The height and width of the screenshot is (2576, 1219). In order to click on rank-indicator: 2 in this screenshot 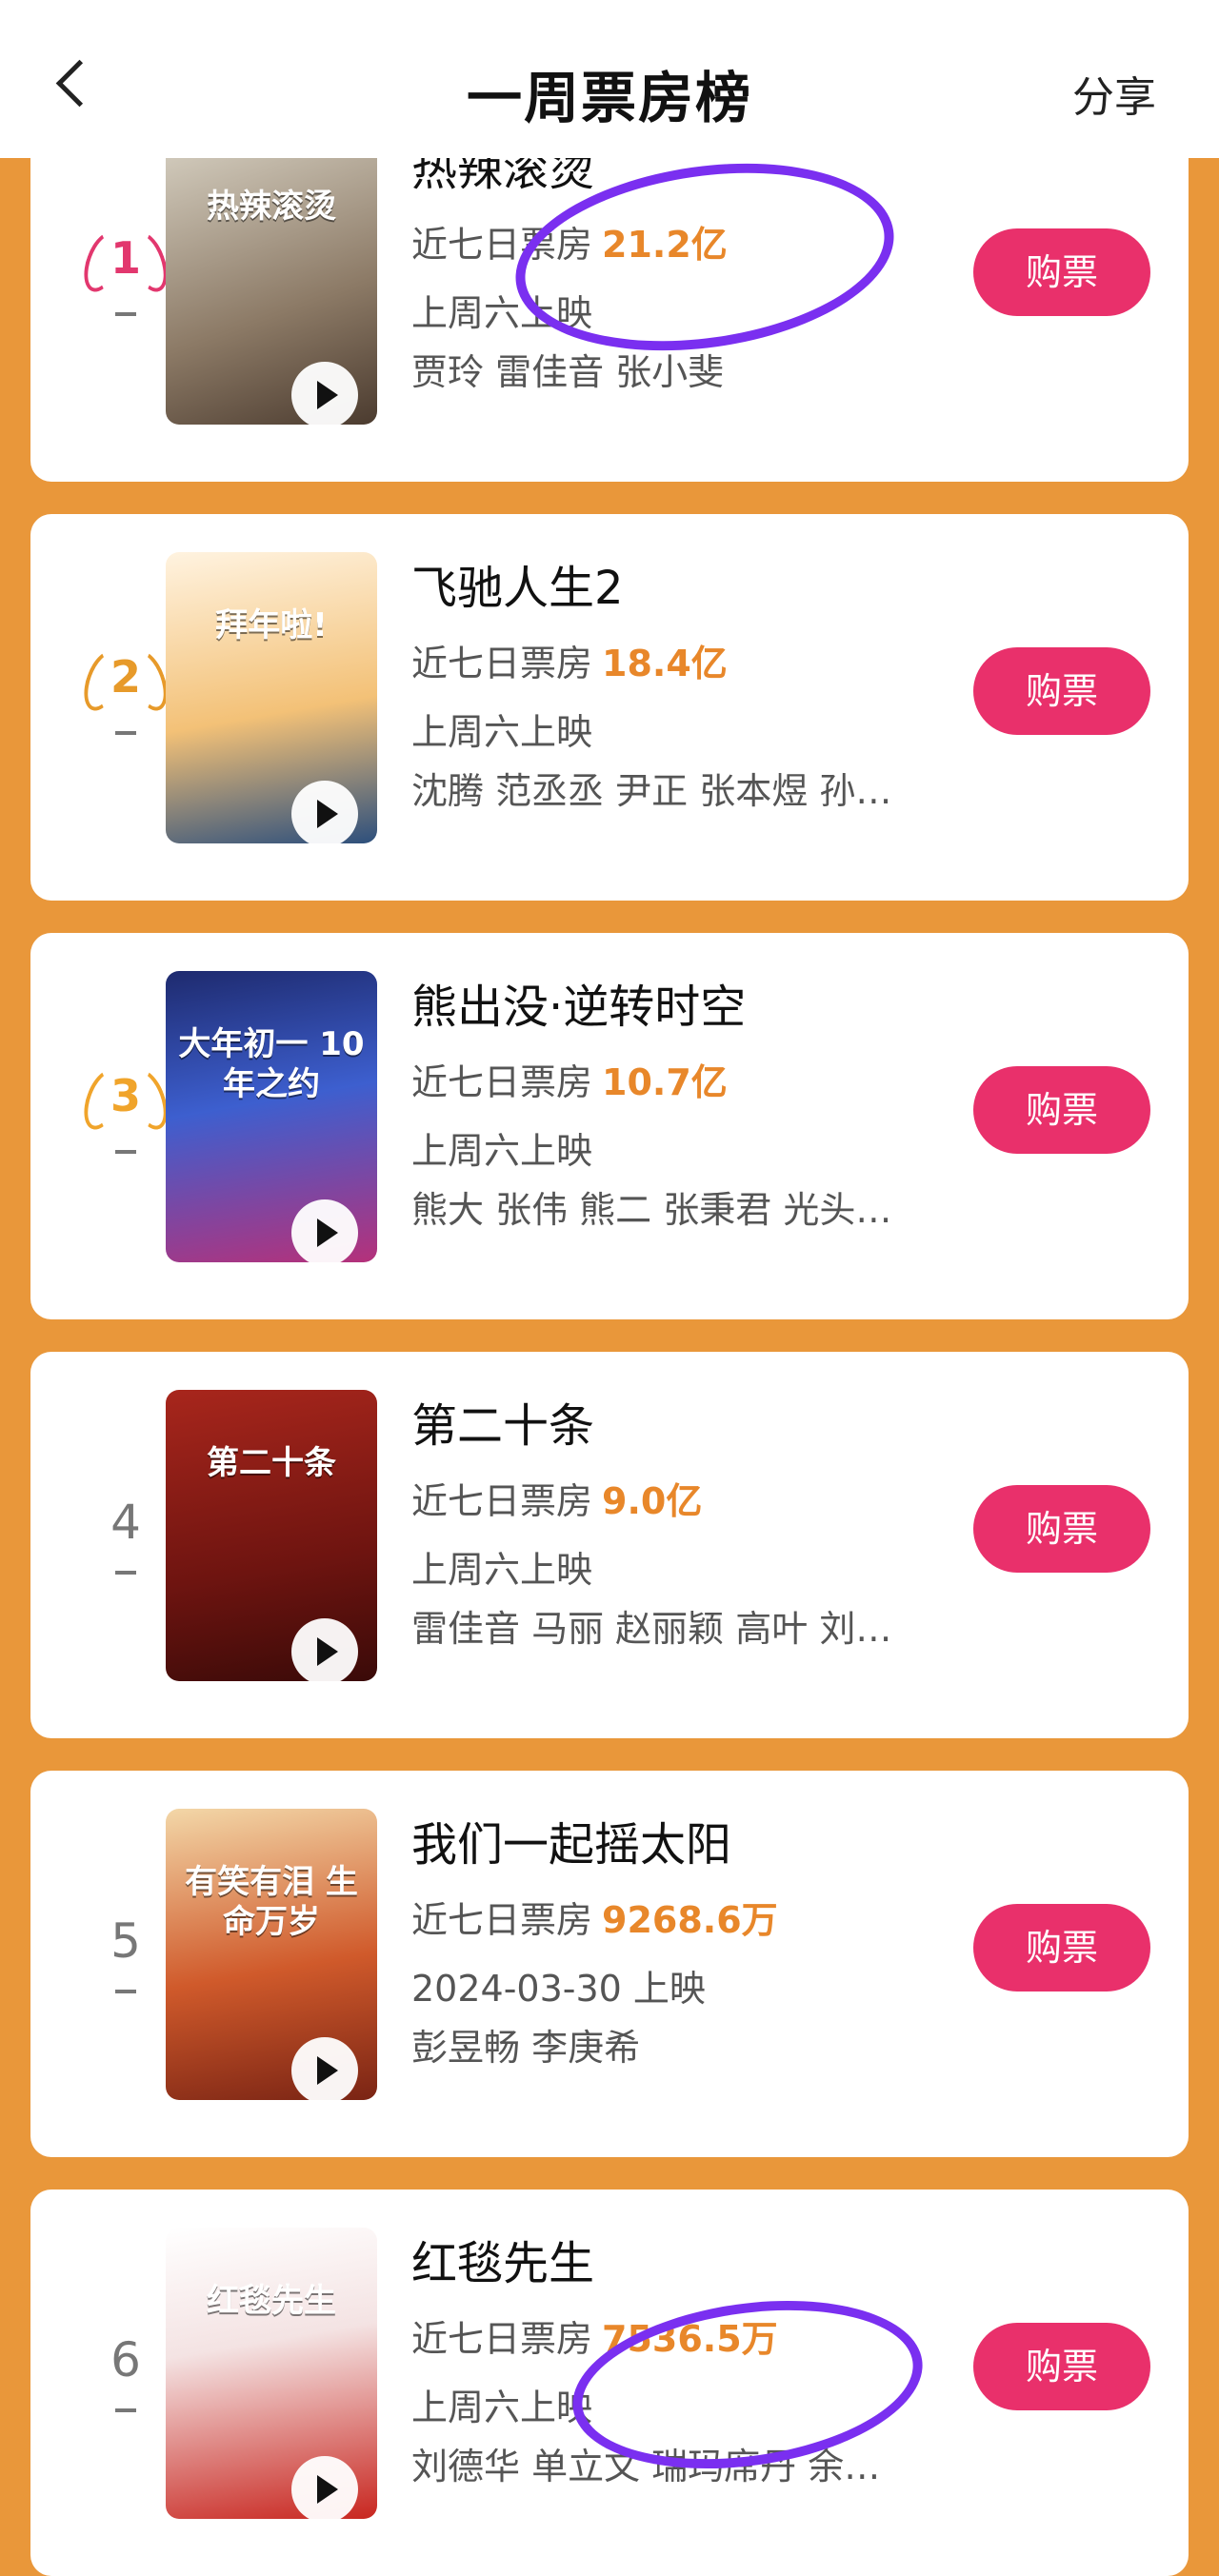, I will do `click(125, 689)`.